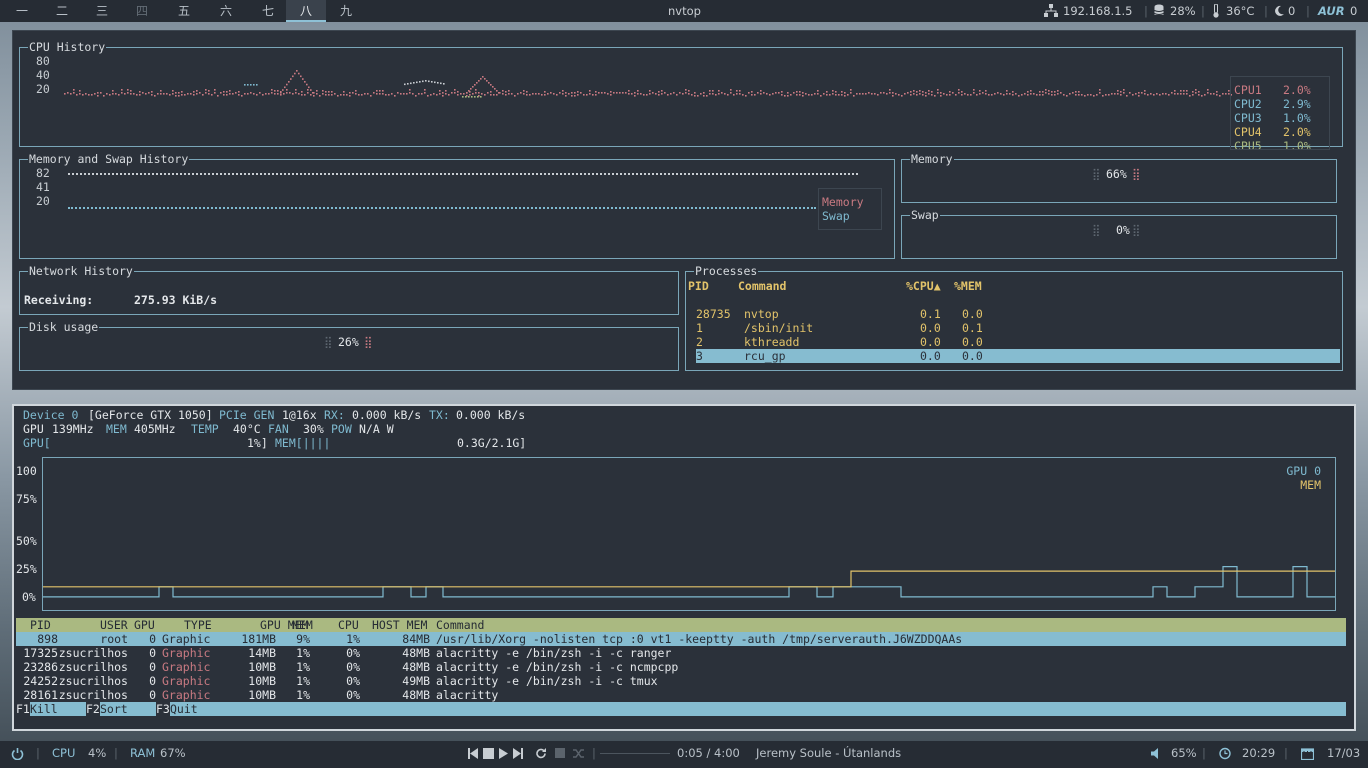 The image size is (1368, 768). Describe the element at coordinates (1310, 485) in the screenshot. I see `mem-legend: MEM` at that location.